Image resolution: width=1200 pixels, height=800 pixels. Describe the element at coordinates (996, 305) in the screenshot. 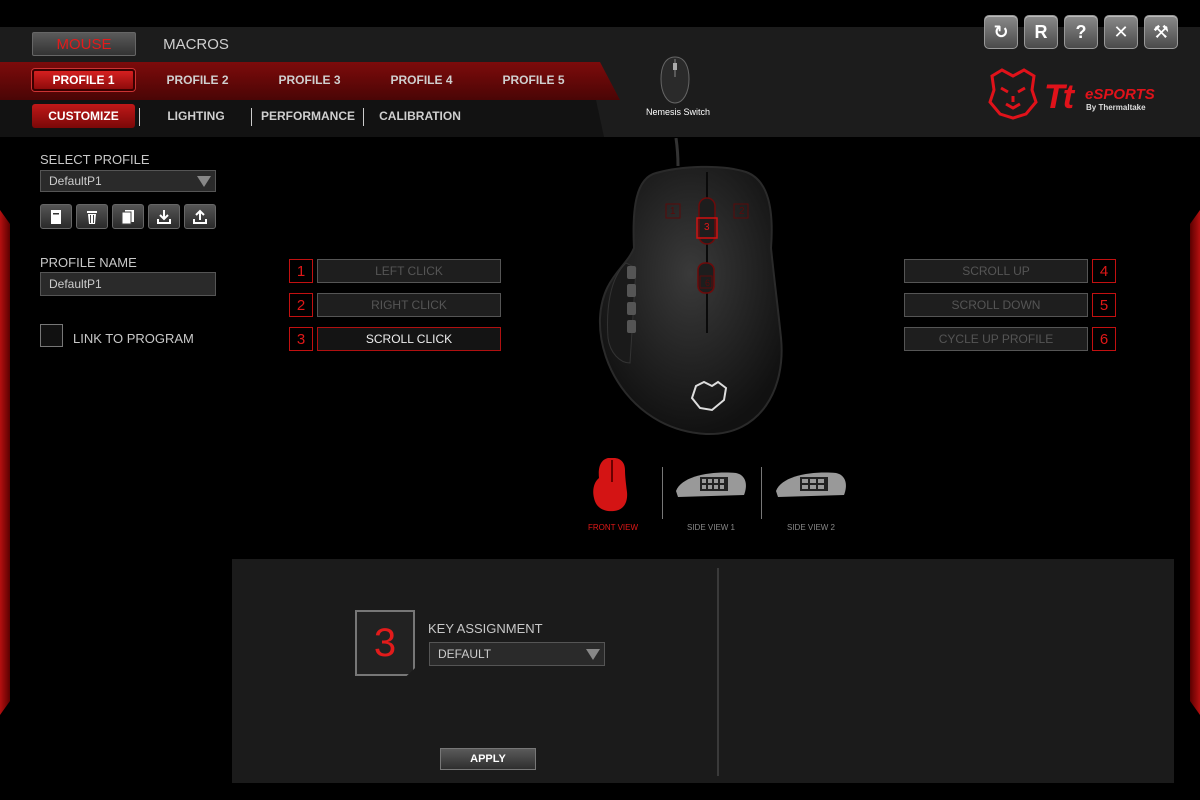

I see `mapping-scroll-down: SCROLL DOWN` at that location.